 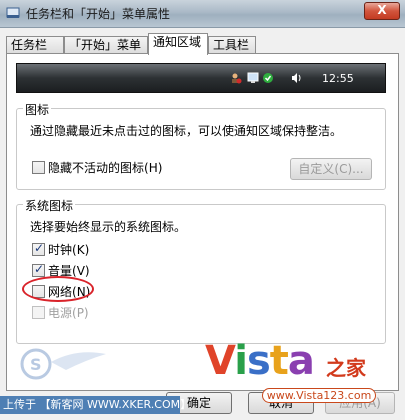 What do you see at coordinates (268, 78) in the screenshot?
I see `shield-icon` at bounding box center [268, 78].